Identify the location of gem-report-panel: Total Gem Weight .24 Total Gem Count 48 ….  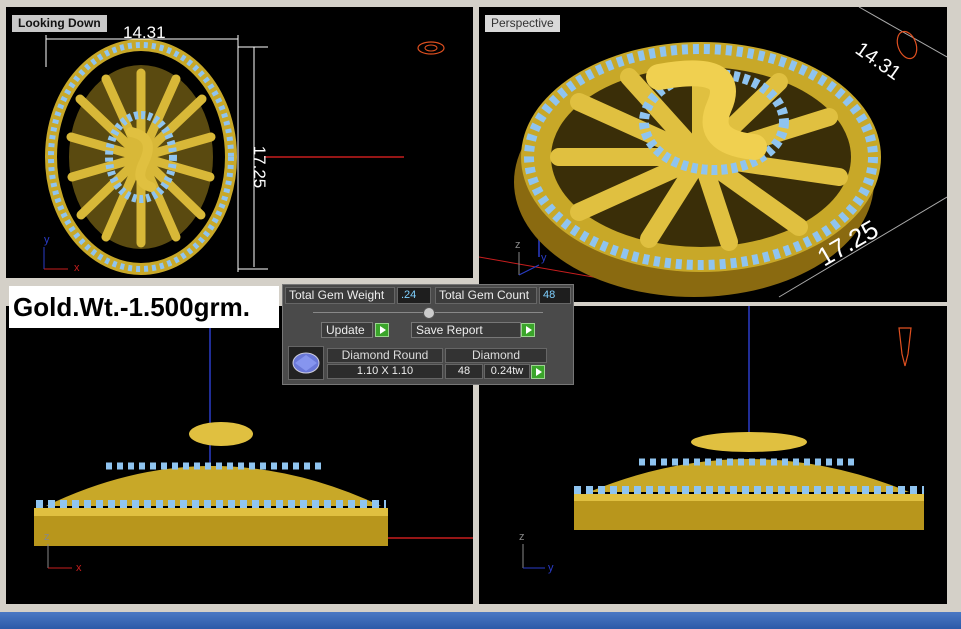
(428, 334).